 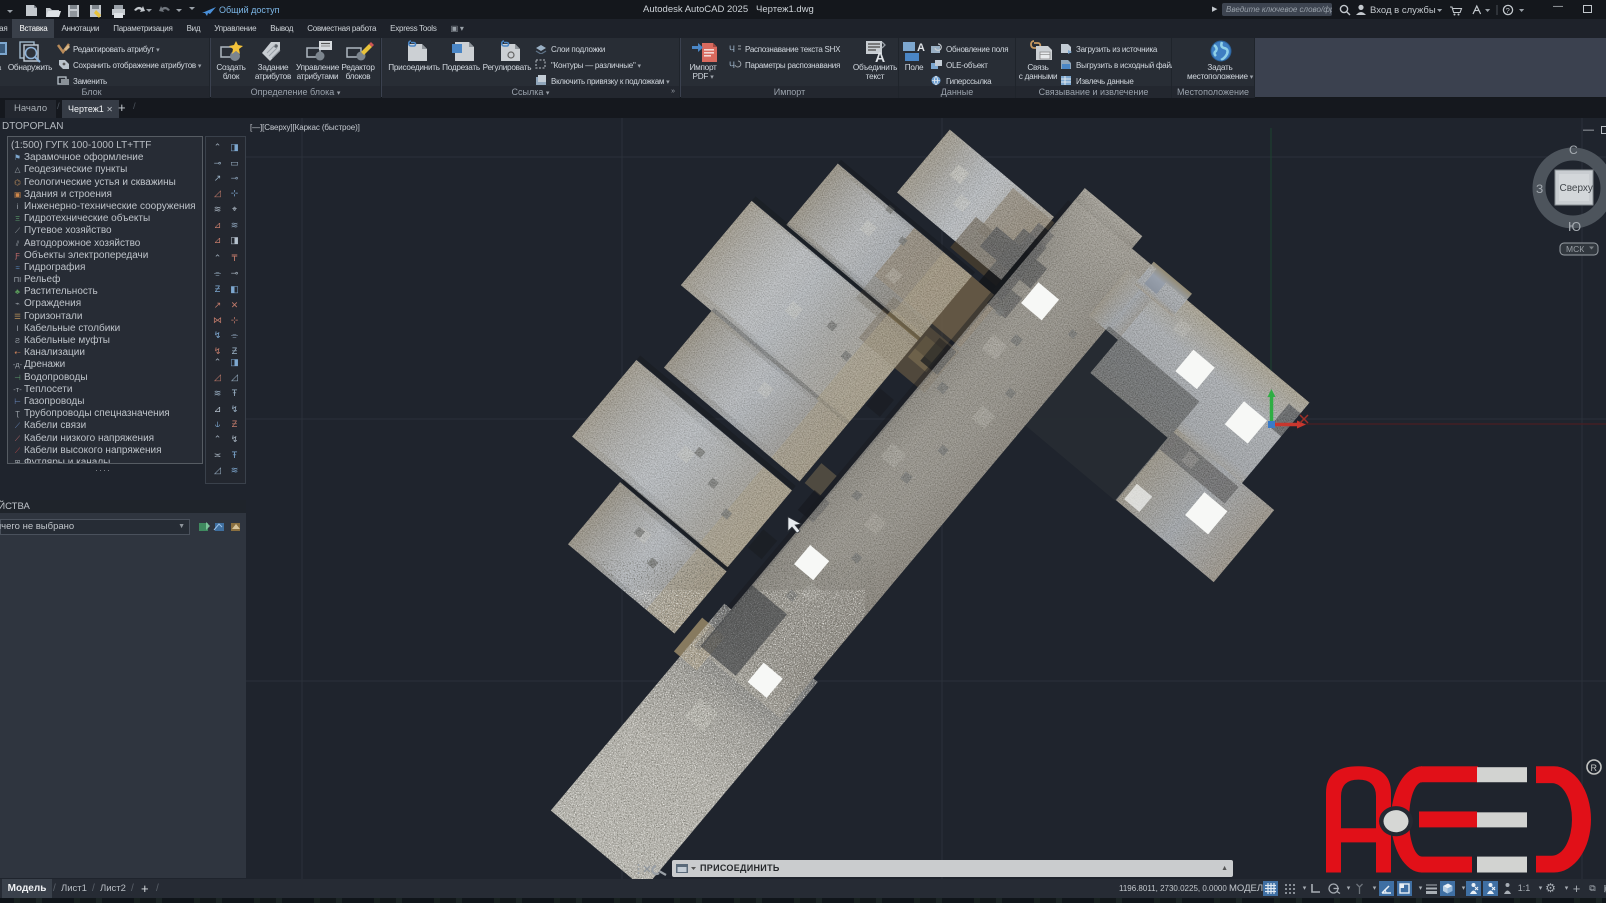 What do you see at coordinates (1576, 188) in the screenshot?
I see `svg-text: Сверху` at bounding box center [1576, 188].